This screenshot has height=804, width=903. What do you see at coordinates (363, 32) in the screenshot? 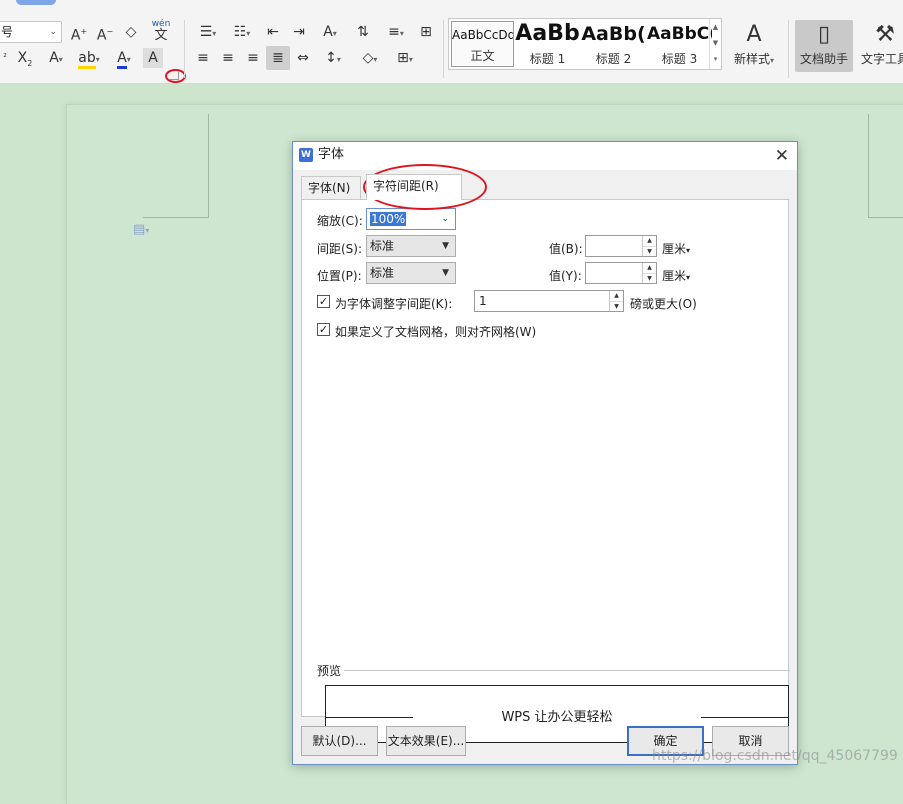
I see `sort-icon: ⇅` at bounding box center [363, 32].